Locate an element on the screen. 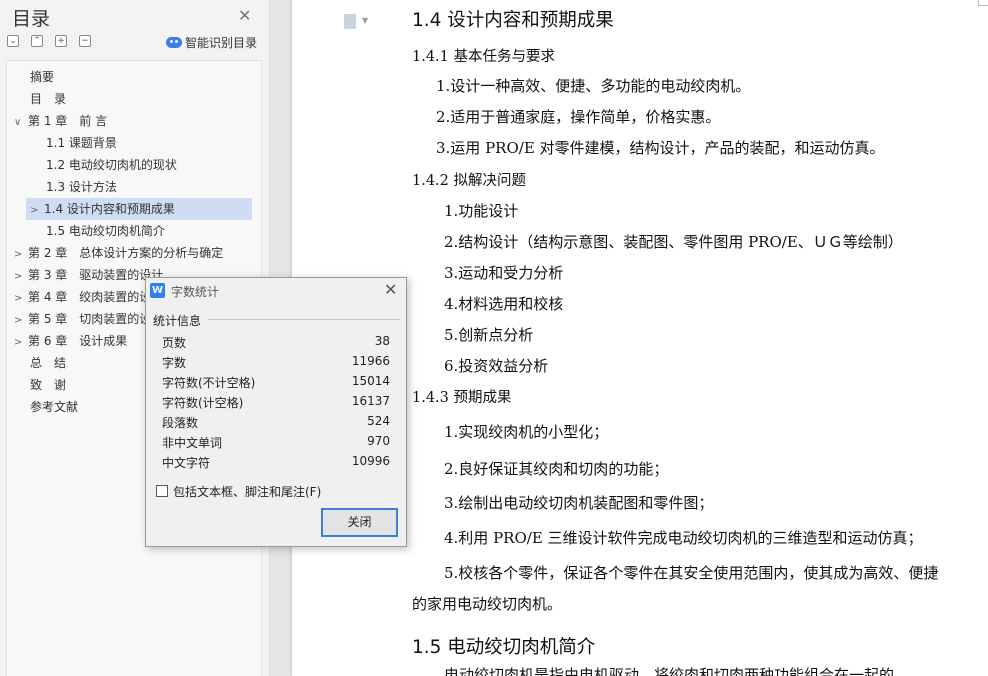 The height and width of the screenshot is (676, 988). chevron-down-icon: ∨ is located at coordinates (21, 123).